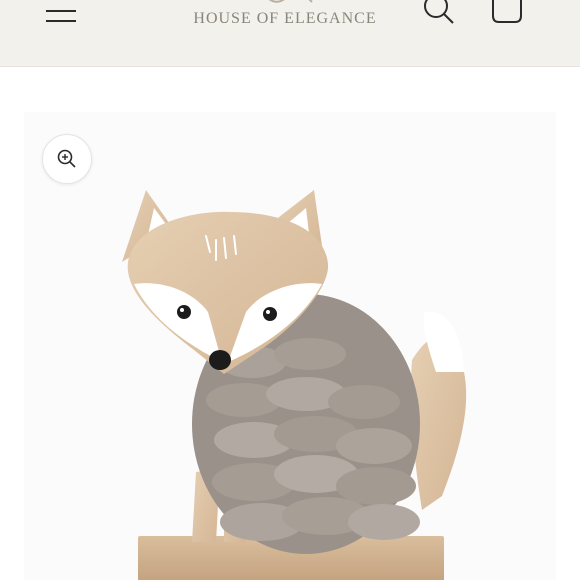 Image resolution: width=580 pixels, height=580 pixels. I want to click on search-button, so click(438, 13).